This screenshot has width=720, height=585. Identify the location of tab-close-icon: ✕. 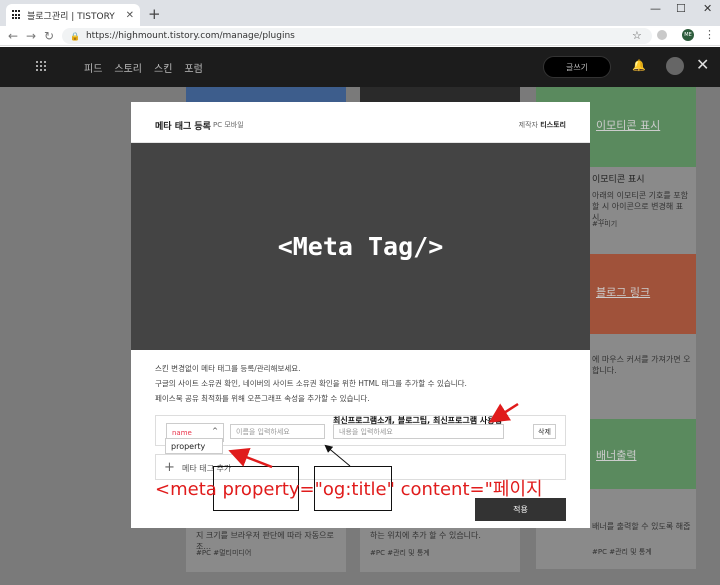
(130, 15).